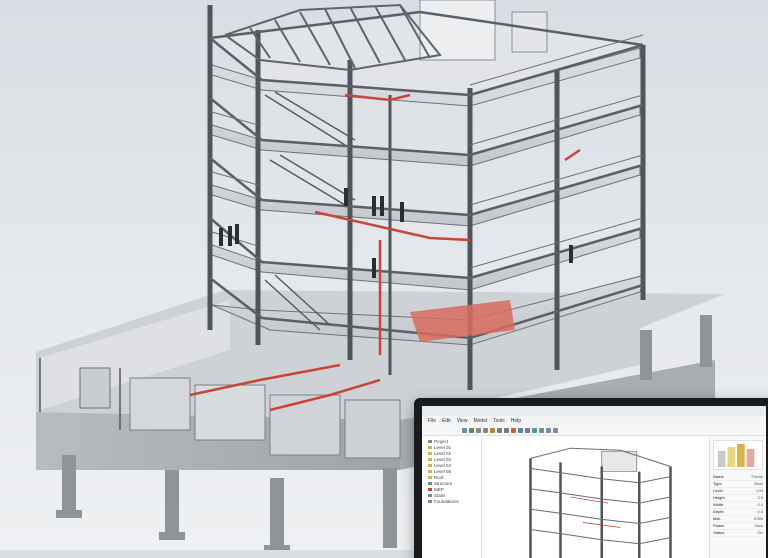  I want to click on property-row: Depth 0.4, so click(738, 512).